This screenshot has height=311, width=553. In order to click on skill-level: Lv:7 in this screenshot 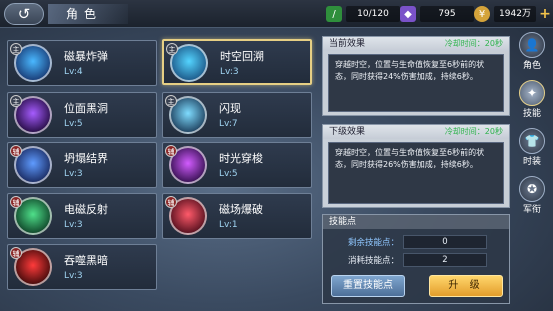, I will do `click(228, 124)`.